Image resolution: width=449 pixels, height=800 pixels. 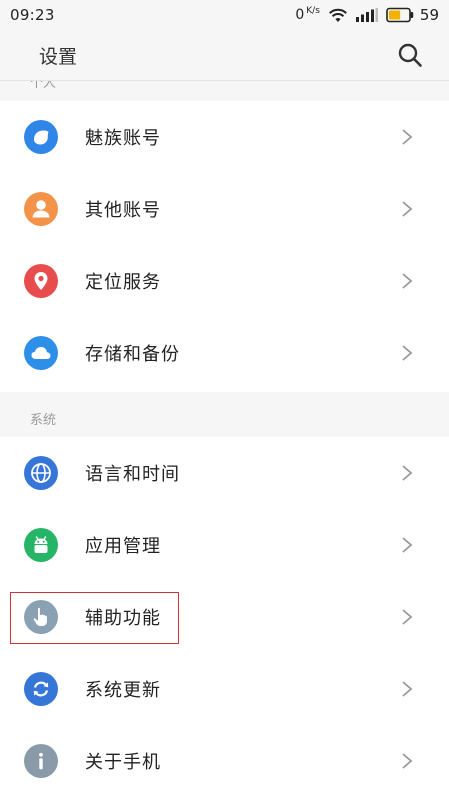 What do you see at coordinates (41, 209) in the screenshot?
I see `person-icon` at bounding box center [41, 209].